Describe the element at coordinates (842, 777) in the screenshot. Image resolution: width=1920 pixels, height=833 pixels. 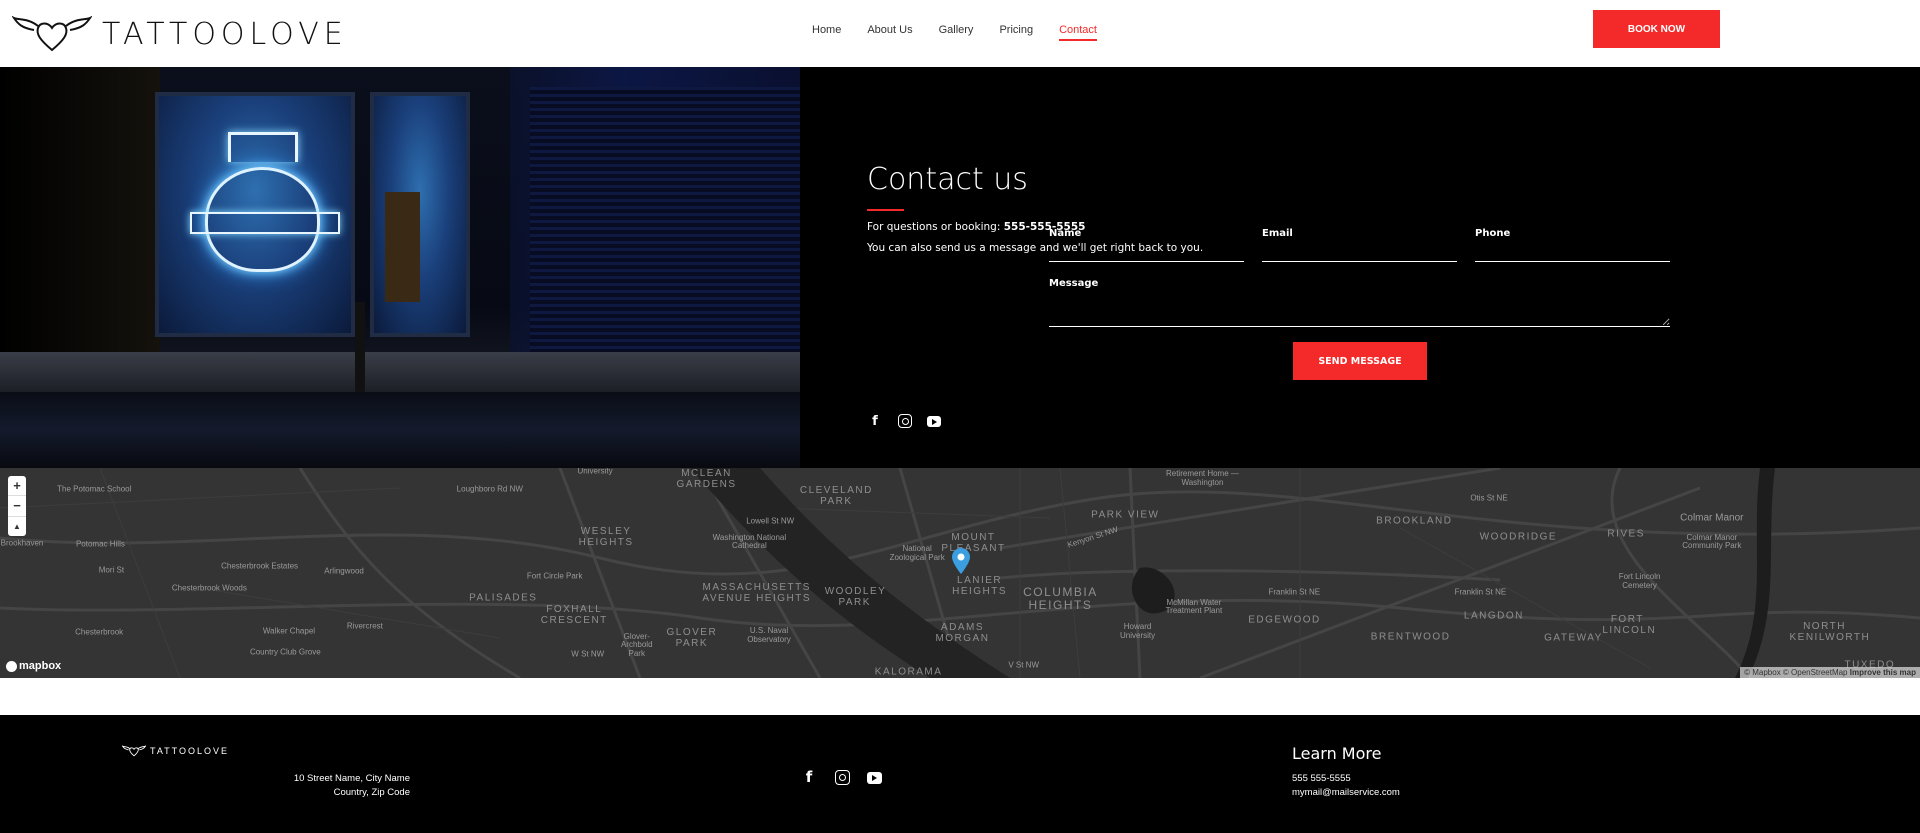
I see `footer-instagram-icon` at that location.